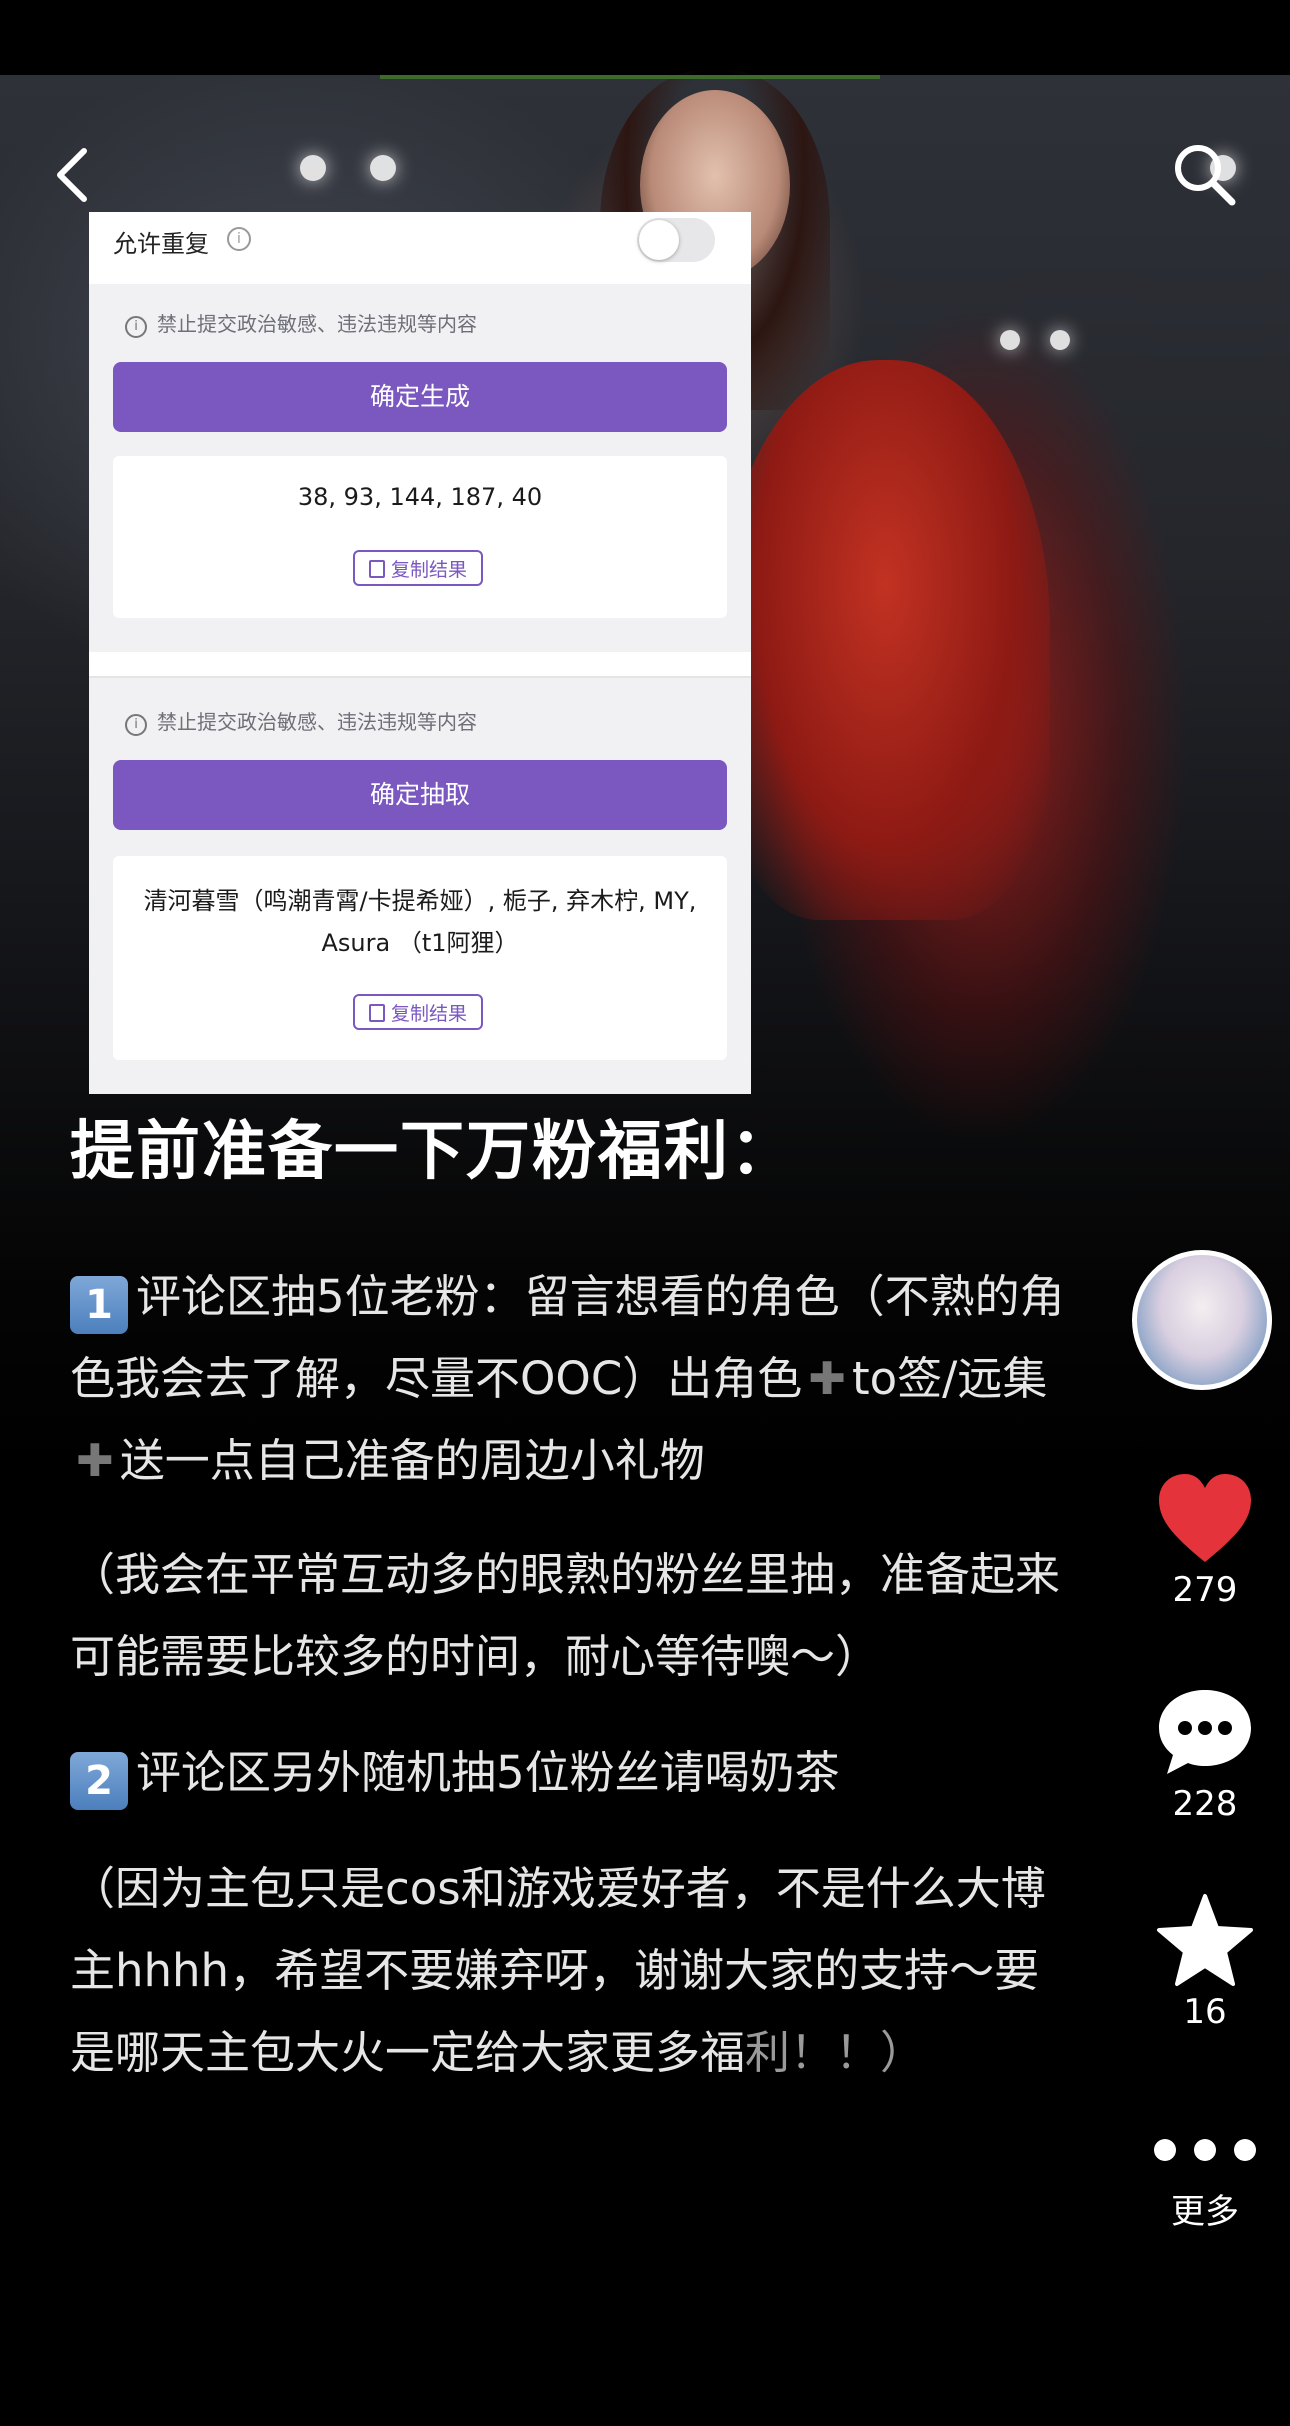  Describe the element at coordinates (412, 1460) in the screenshot. I see `item1-text: 送一点自己准备的周边小礼物` at that location.